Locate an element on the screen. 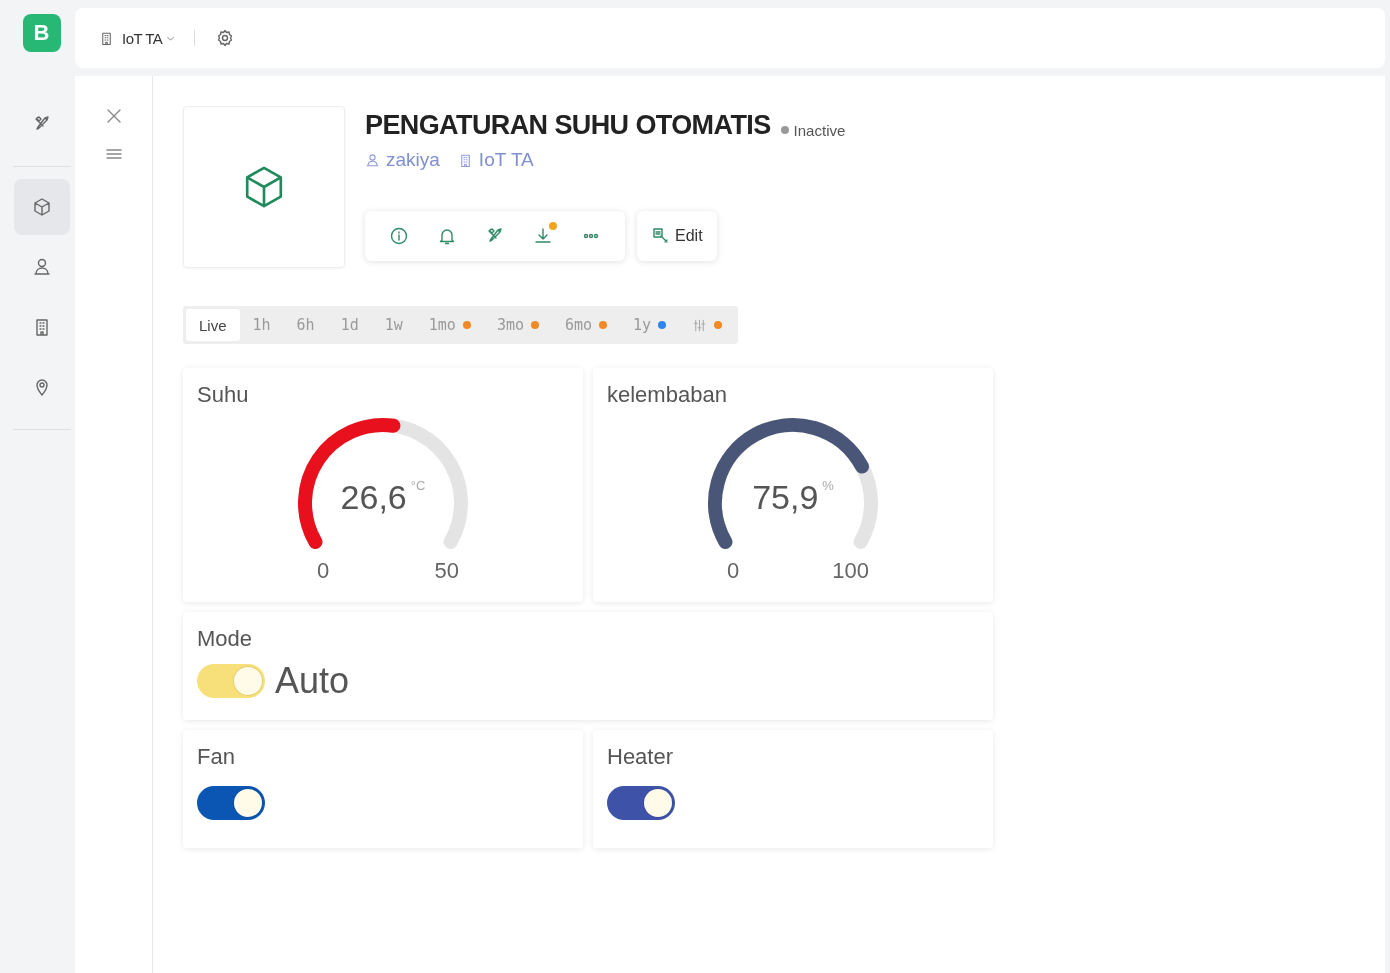 The width and height of the screenshot is (1390, 973). time-range-tab: 1y is located at coordinates (650, 325).